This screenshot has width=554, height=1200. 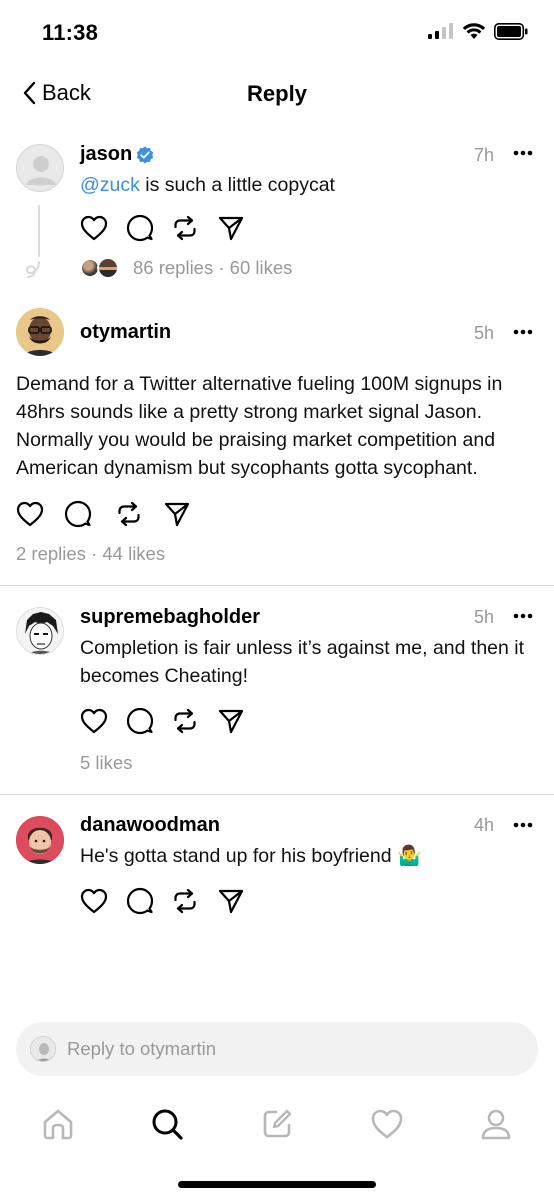 What do you see at coordinates (511, 31) in the screenshot?
I see `battery-icon` at bounding box center [511, 31].